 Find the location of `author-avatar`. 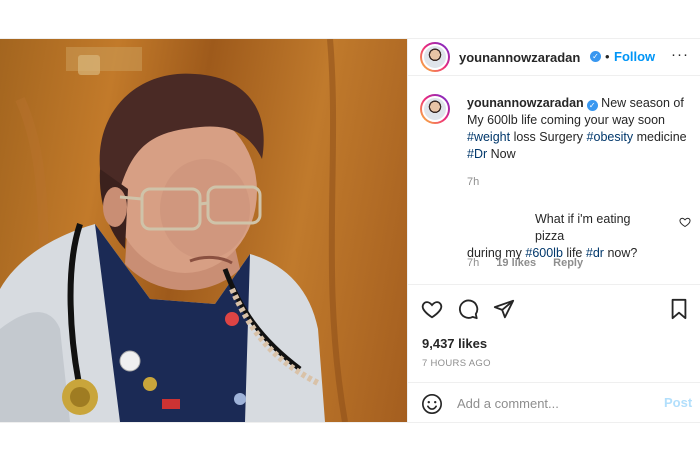

author-avatar is located at coordinates (435, 57).